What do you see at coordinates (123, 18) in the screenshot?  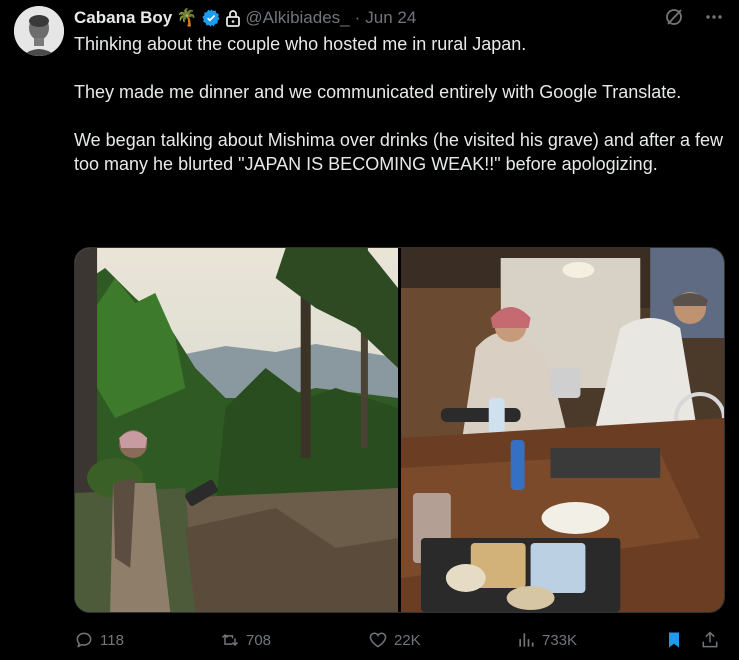 I see `display-name: Cabana Boy` at bounding box center [123, 18].